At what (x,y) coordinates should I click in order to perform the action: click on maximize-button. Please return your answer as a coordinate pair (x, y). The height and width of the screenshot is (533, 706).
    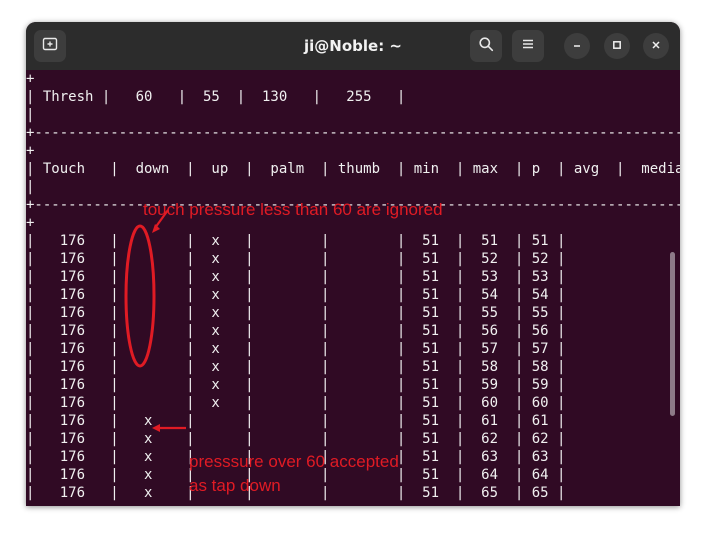
    Looking at the image, I should click on (617, 46).